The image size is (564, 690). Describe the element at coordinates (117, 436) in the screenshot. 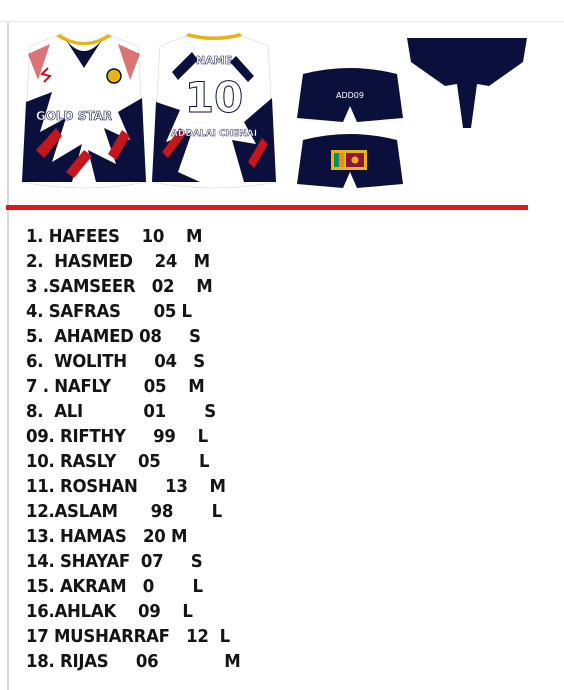

I see `roster-row: 09. RIFTHY 99 L` at that location.